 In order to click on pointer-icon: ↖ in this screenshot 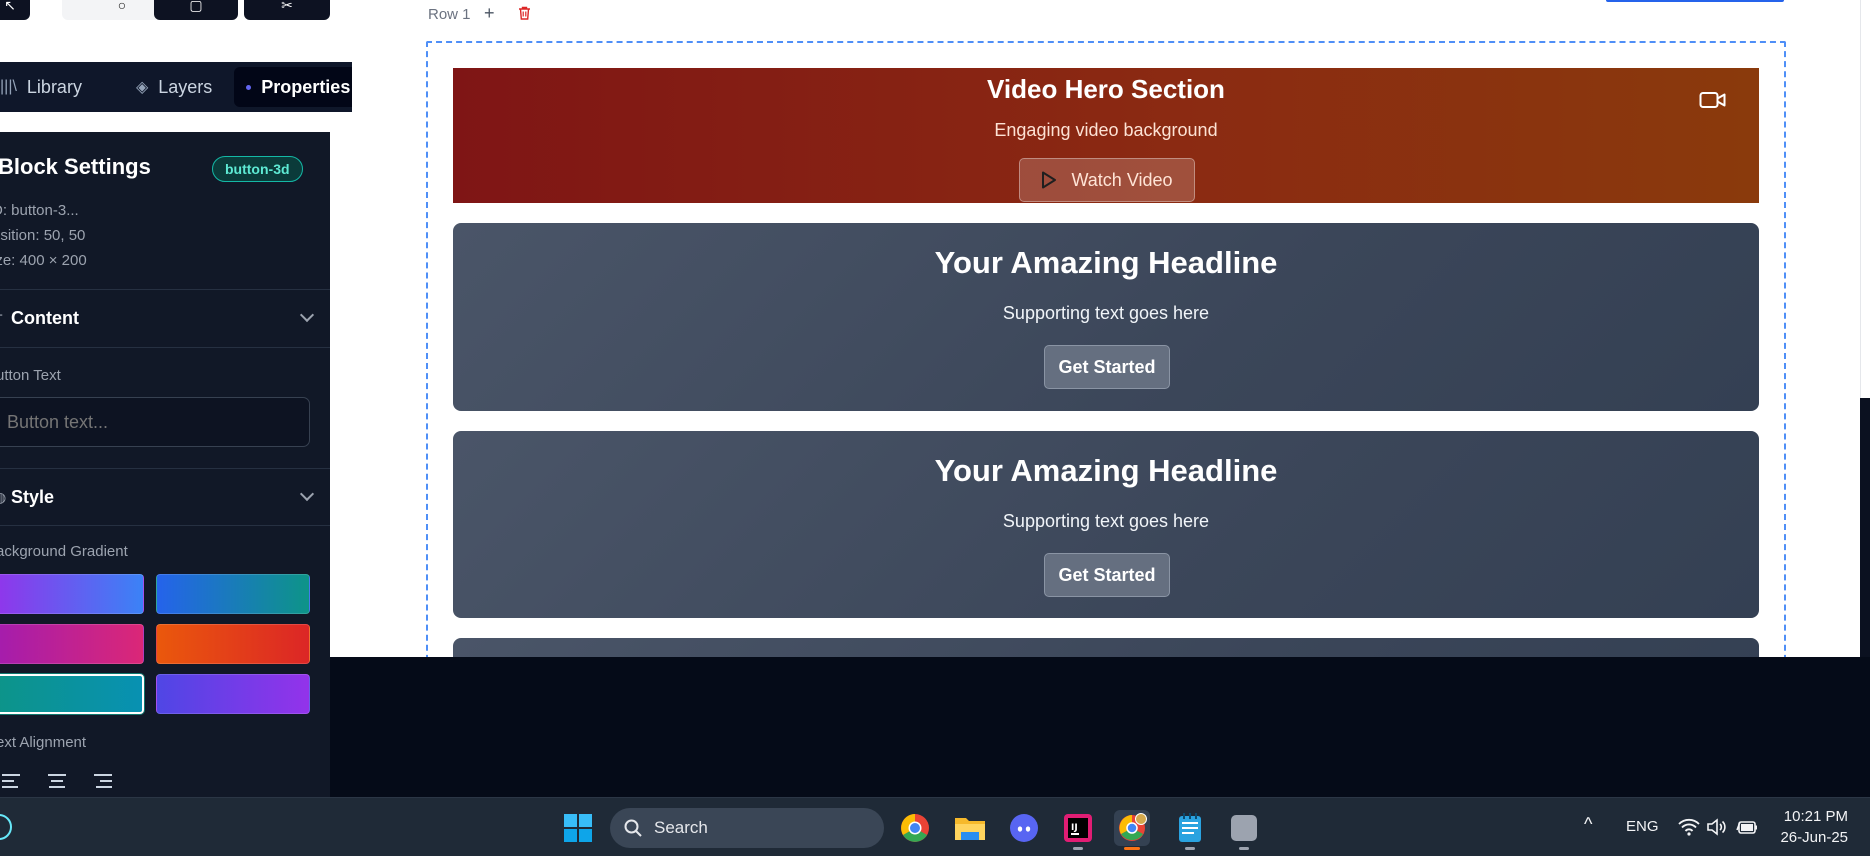, I will do `click(10, 6)`.